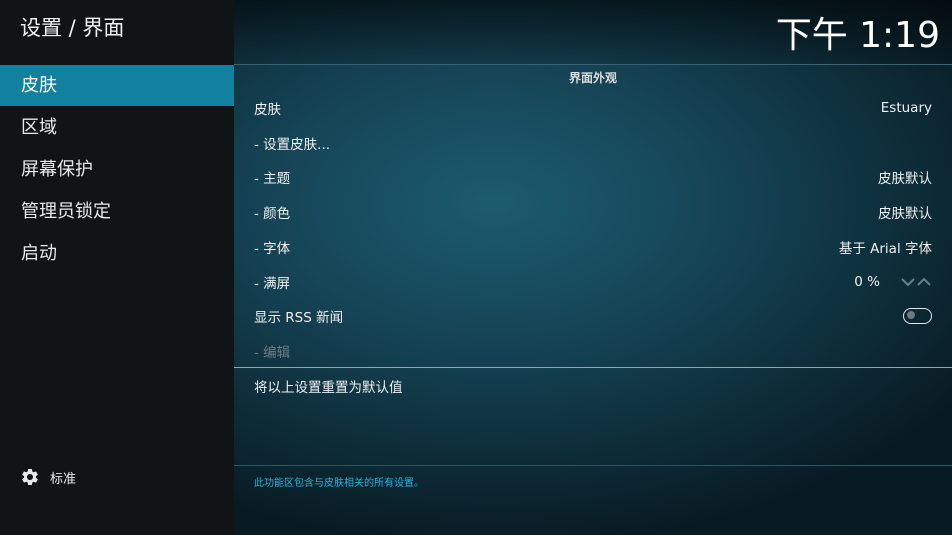 The height and width of the screenshot is (535, 952). What do you see at coordinates (905, 213) in the screenshot?
I see `setting-colors-value: 皮肤默认` at bounding box center [905, 213].